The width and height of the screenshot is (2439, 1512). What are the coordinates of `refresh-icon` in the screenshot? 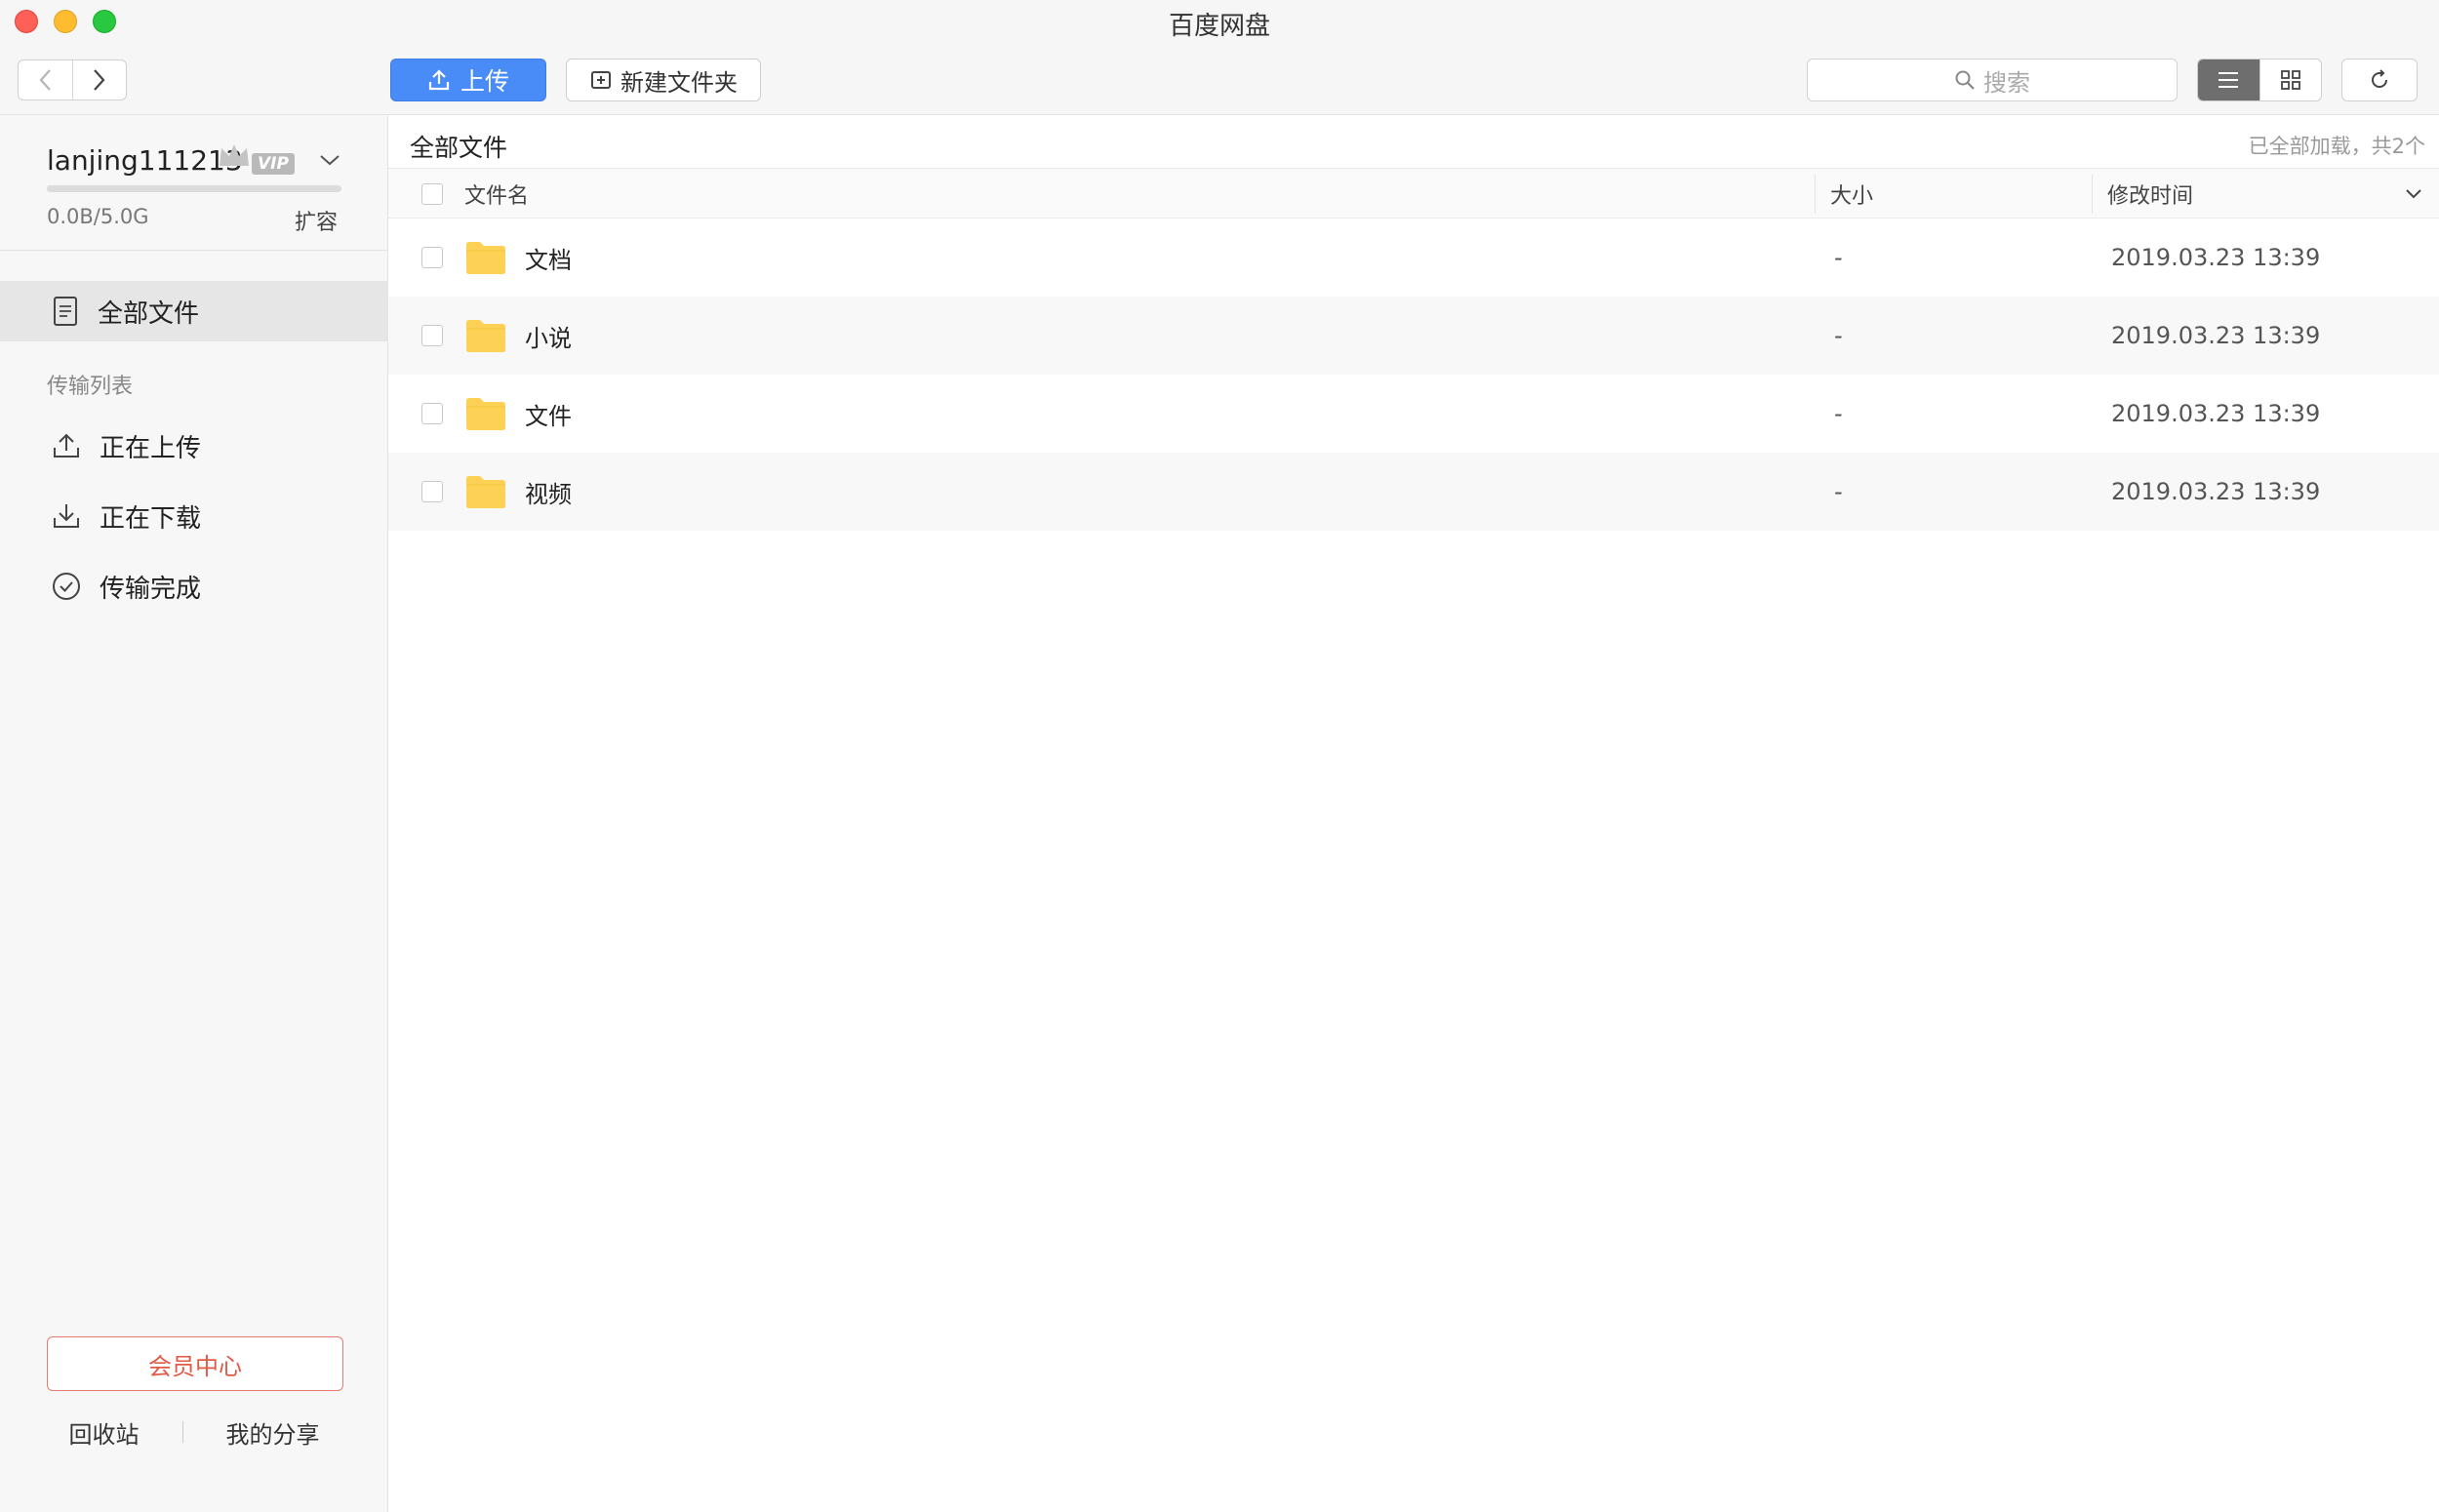 It's located at (2380, 78).